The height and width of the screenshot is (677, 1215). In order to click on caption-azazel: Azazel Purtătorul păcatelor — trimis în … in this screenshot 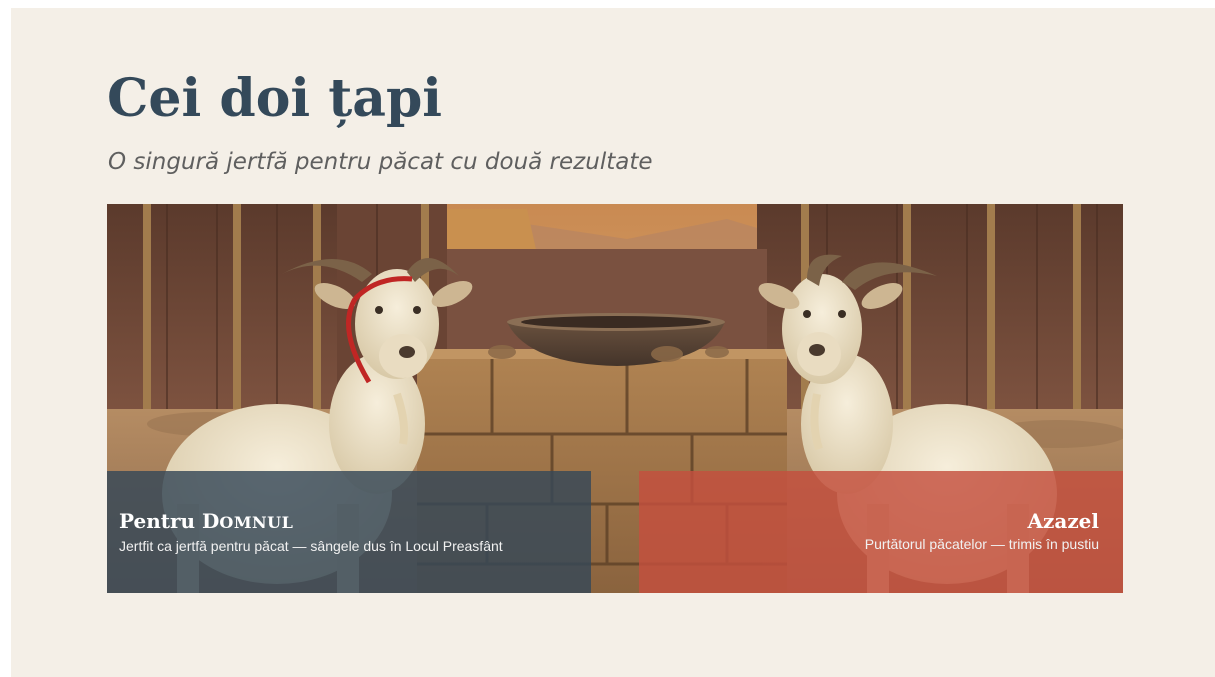, I will do `click(881, 532)`.